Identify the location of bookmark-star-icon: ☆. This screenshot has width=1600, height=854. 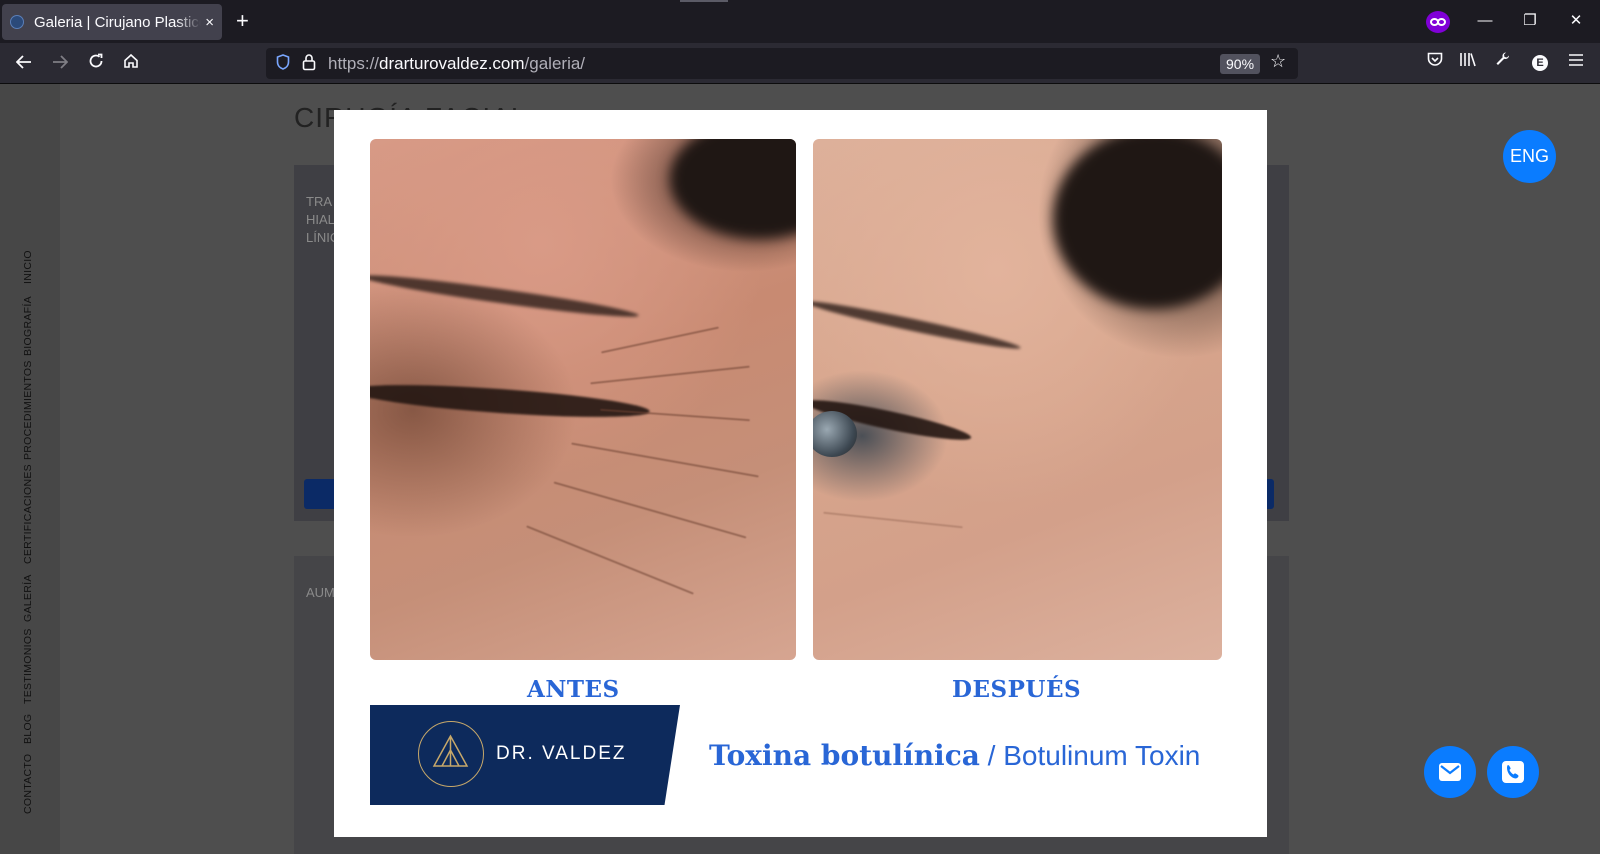
(1278, 61).